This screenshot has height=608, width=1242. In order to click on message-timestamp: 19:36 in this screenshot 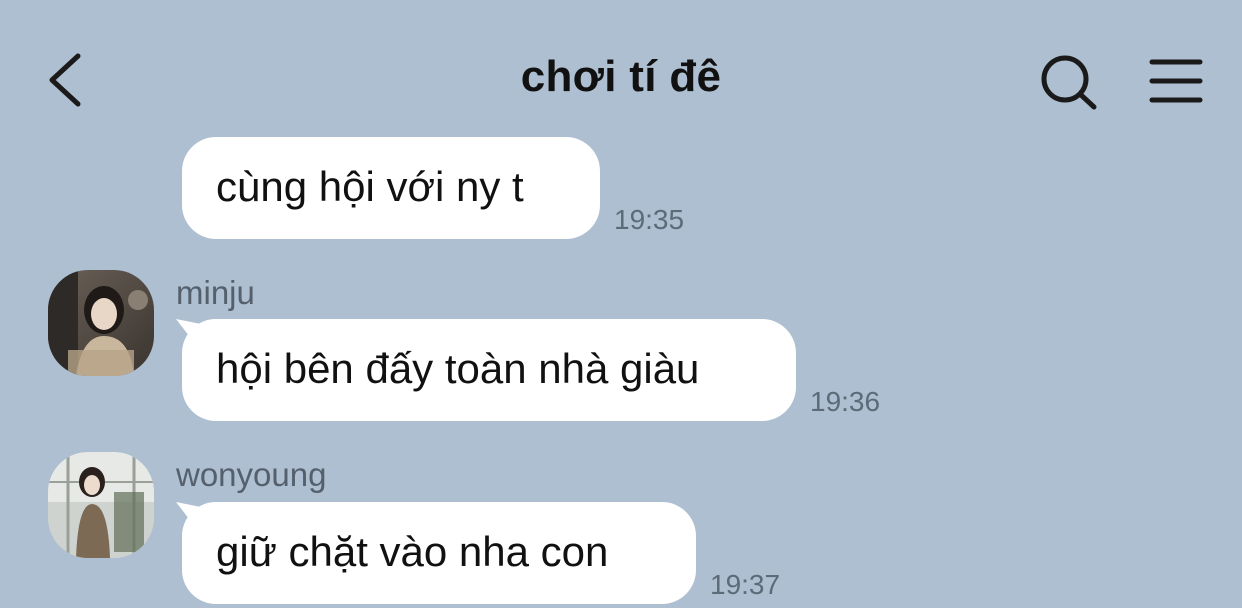, I will do `click(845, 401)`.